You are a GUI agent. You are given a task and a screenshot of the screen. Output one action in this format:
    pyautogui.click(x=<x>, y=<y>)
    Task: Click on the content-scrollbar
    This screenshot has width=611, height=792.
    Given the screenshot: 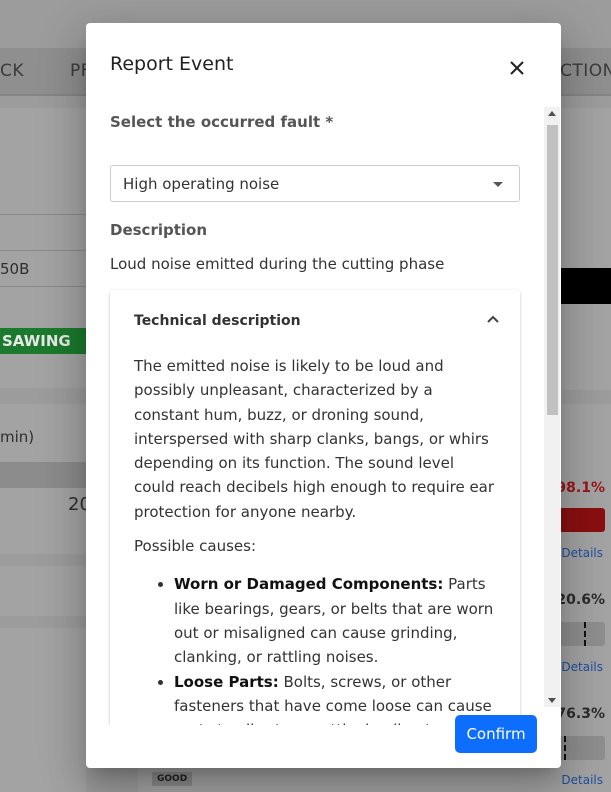 What is the action you would take?
    pyautogui.click(x=552, y=407)
    